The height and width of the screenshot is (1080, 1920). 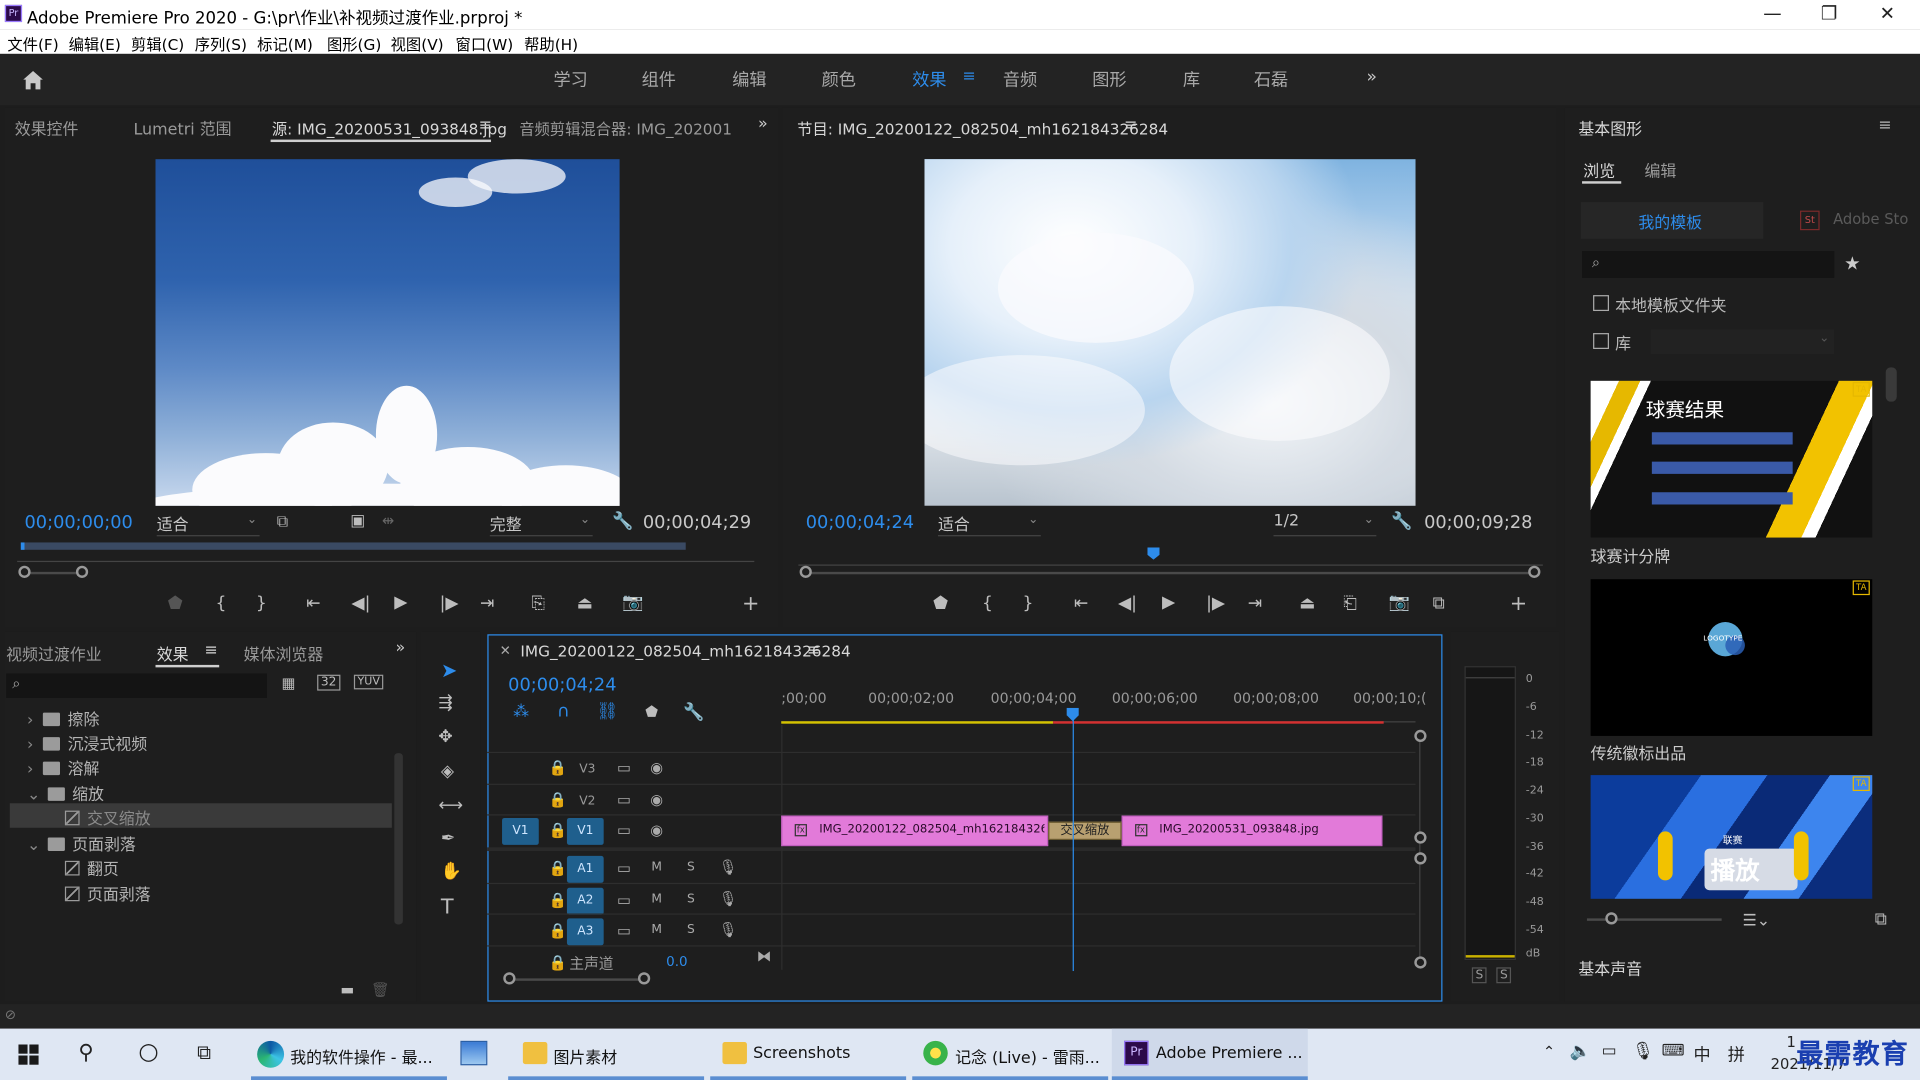 I want to click on source-zoom-knob-left, so click(x=24, y=571).